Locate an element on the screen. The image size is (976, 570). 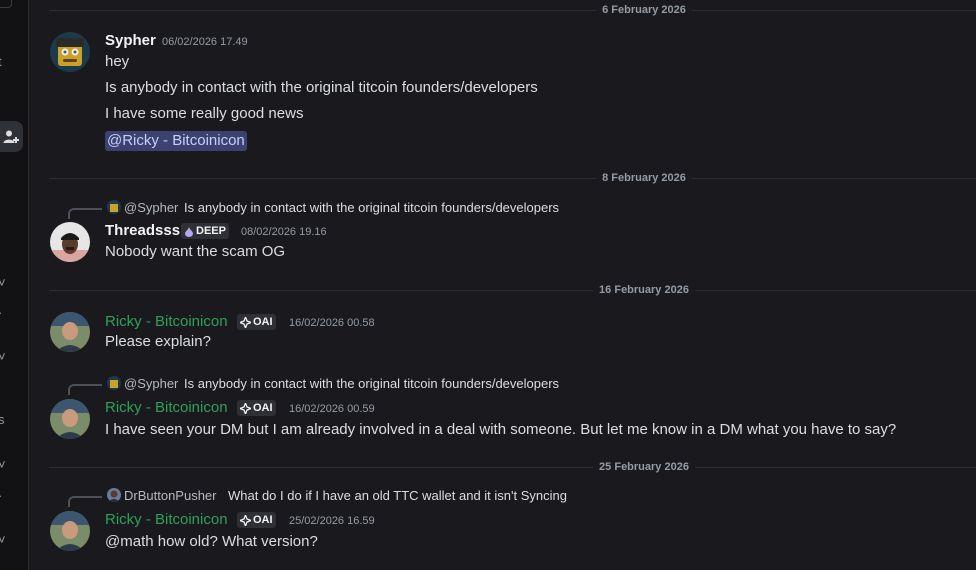
sidebar-glyph: t is located at coordinates (1, 61).